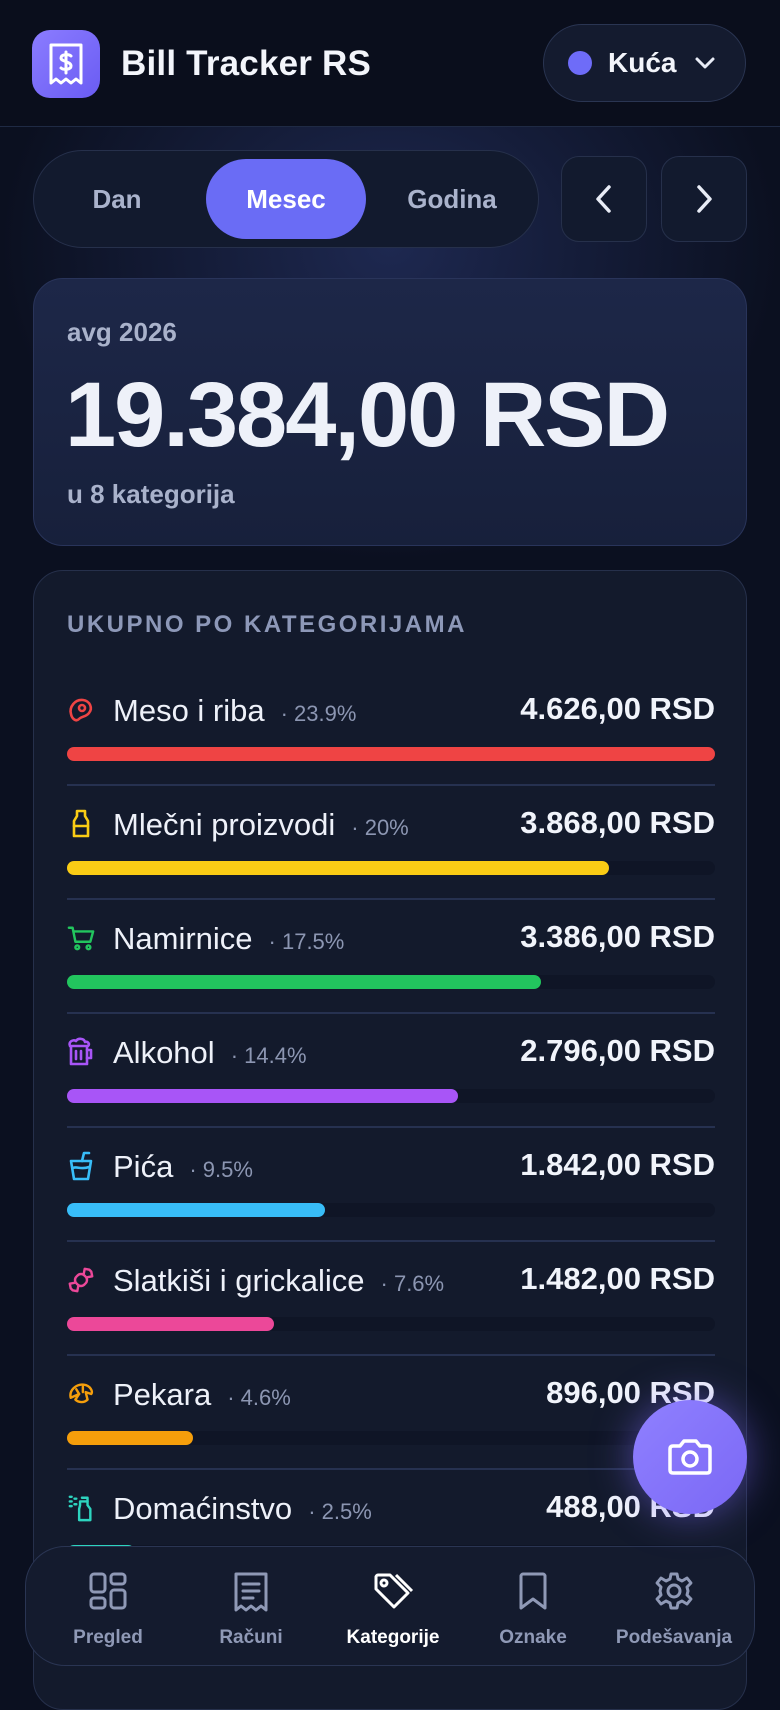 This screenshot has height=1710, width=780. What do you see at coordinates (306, 941) in the screenshot?
I see `category-percent: · 17.5%` at bounding box center [306, 941].